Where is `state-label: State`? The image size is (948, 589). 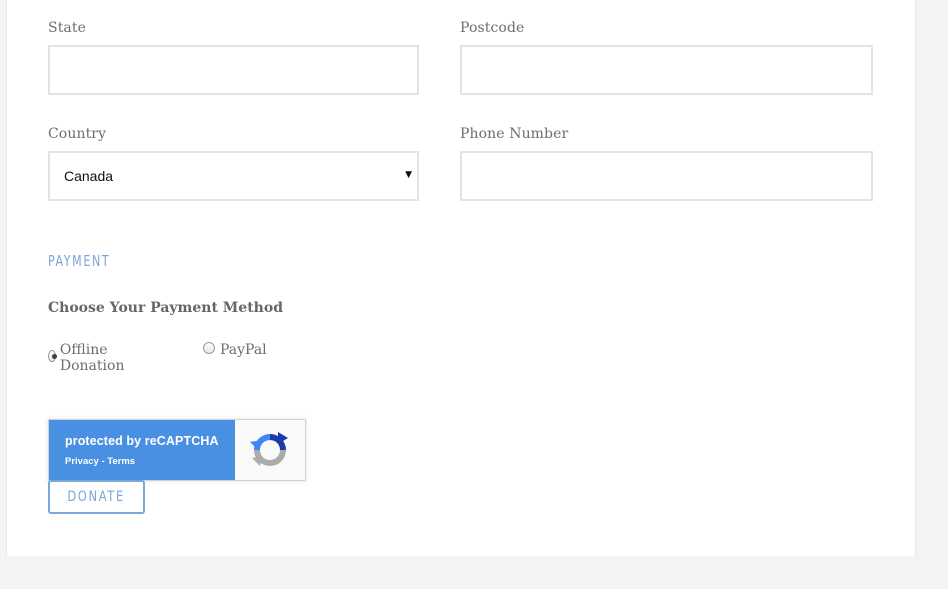 state-label: State is located at coordinates (67, 28).